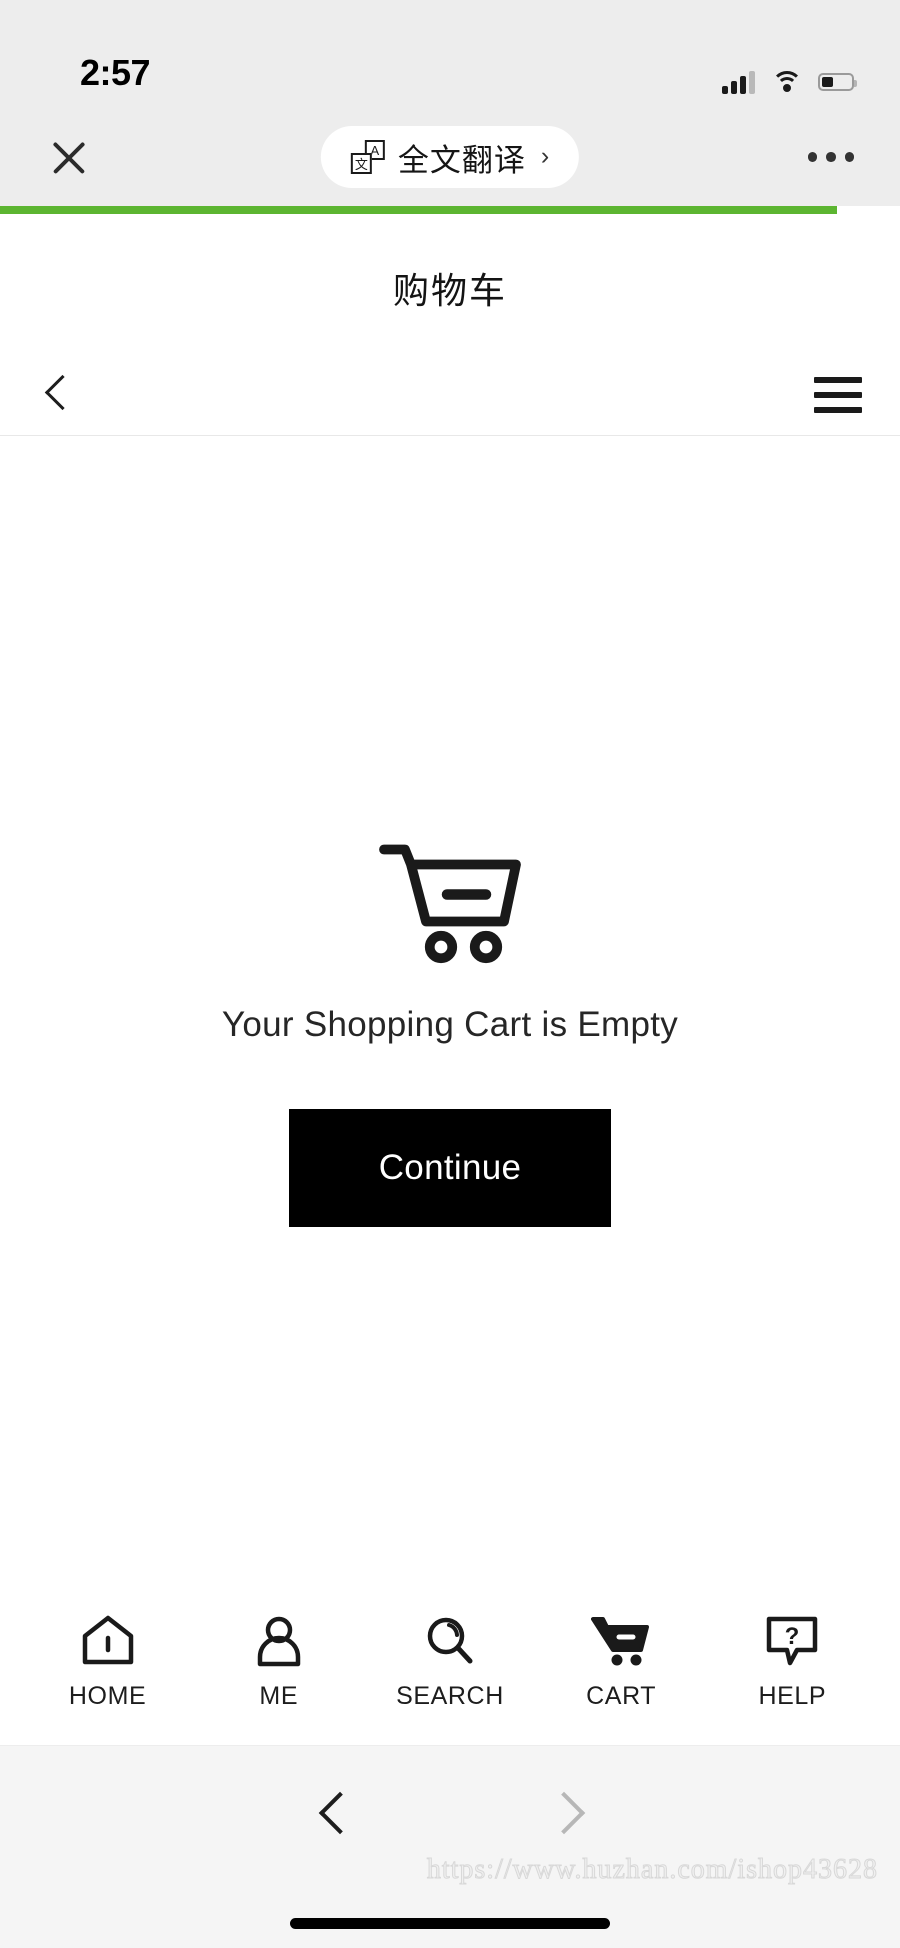  I want to click on status-icons, so click(789, 82).